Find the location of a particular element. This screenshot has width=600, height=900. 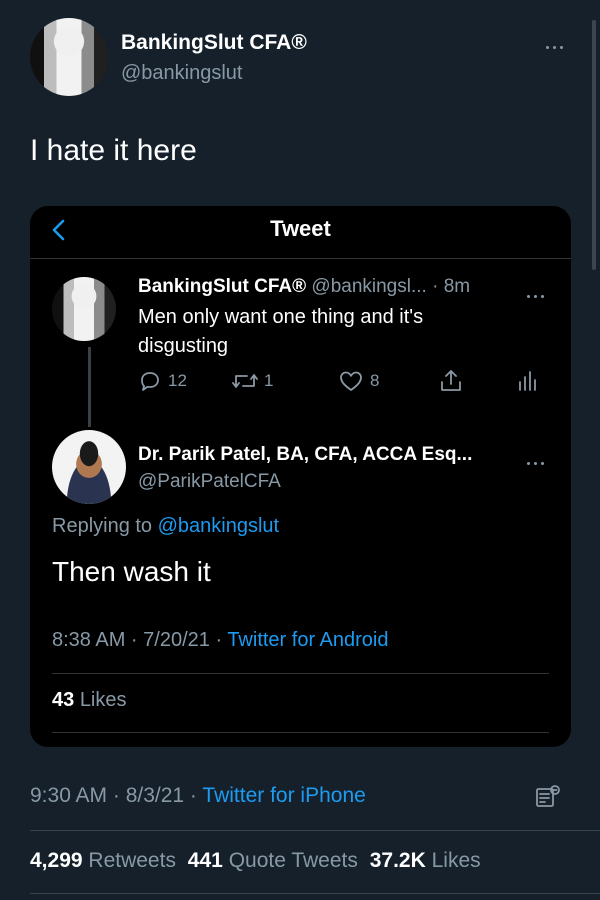

reply-likes: 43 Likes is located at coordinates (89, 700).